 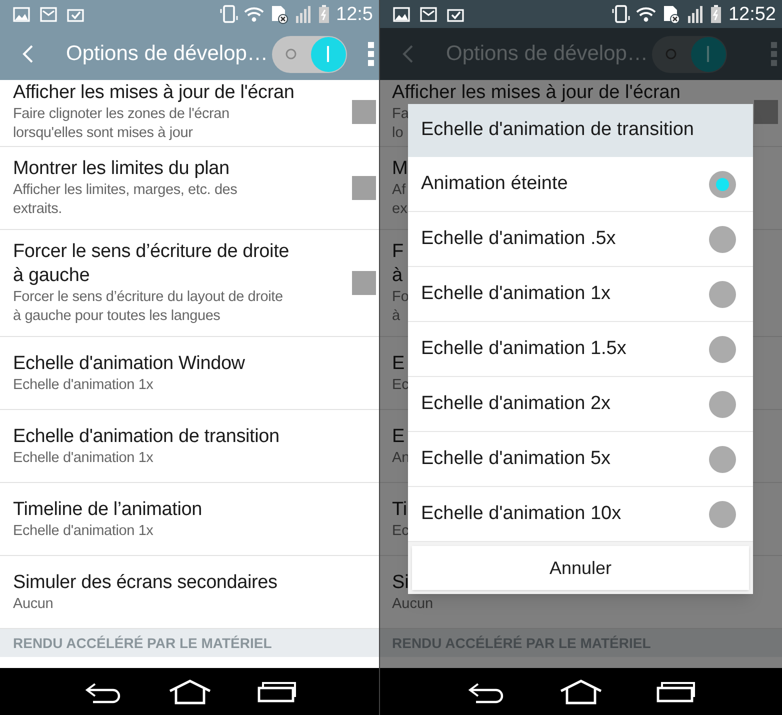 What do you see at coordinates (354, 14) in the screenshot?
I see `clock-time: 12:5` at bounding box center [354, 14].